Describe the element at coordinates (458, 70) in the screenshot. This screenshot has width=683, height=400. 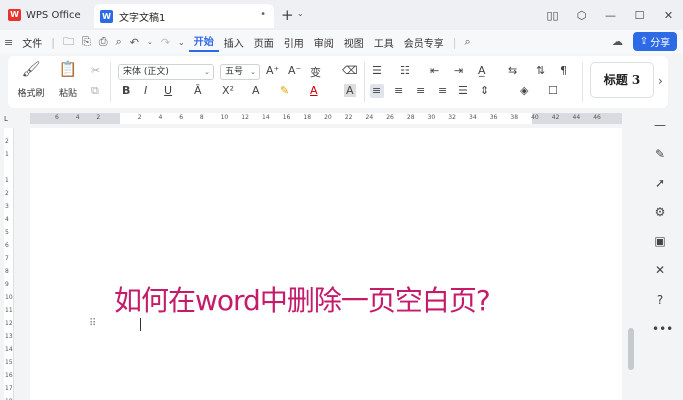
I see `increase-indent-icon: ⇥` at that location.